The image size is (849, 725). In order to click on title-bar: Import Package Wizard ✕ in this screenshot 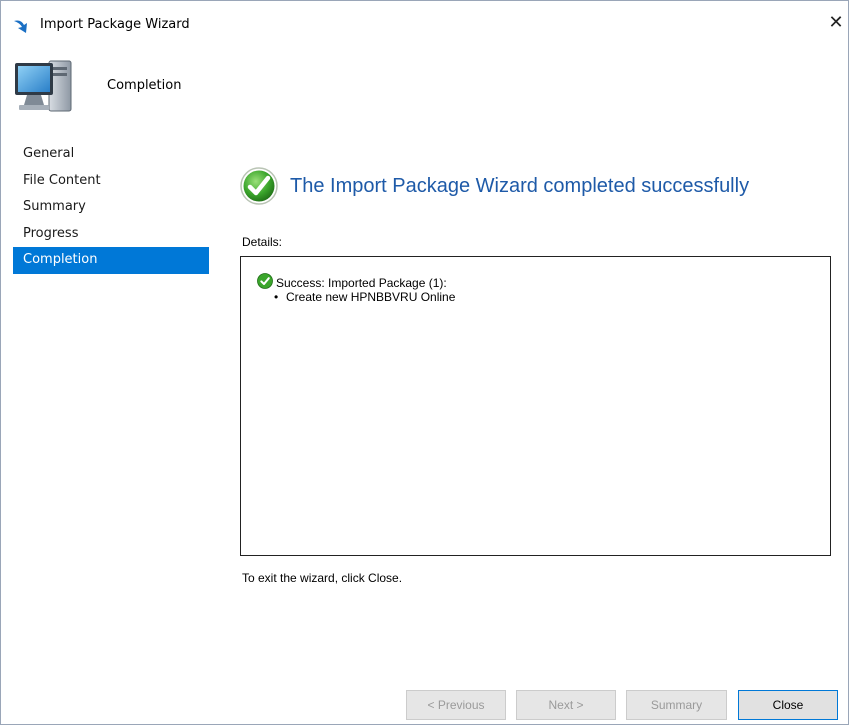, I will do `click(424, 24)`.